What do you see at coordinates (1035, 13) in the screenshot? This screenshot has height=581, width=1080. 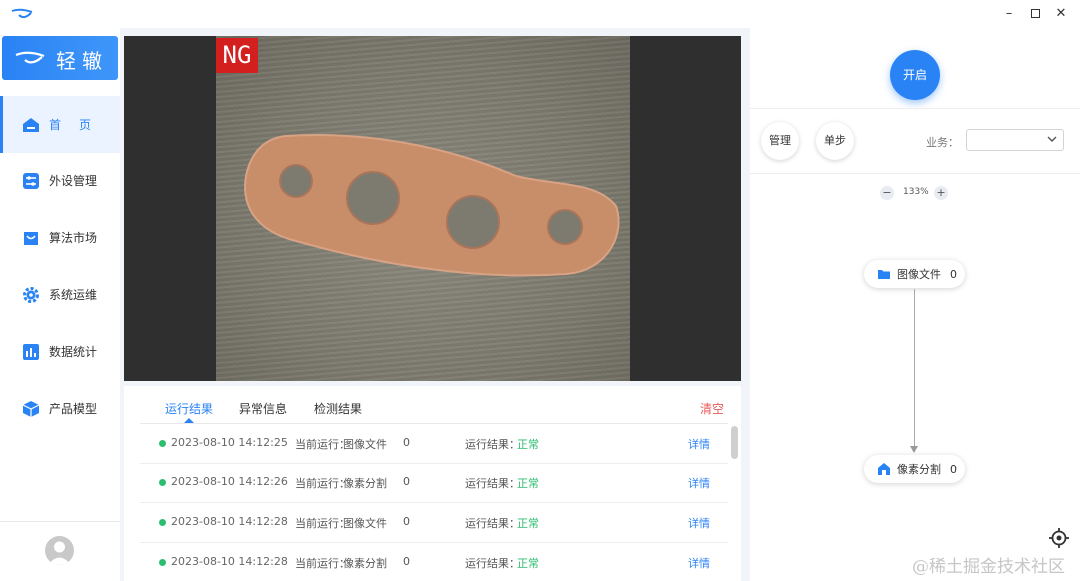 I see `maximize-icon` at bounding box center [1035, 13].